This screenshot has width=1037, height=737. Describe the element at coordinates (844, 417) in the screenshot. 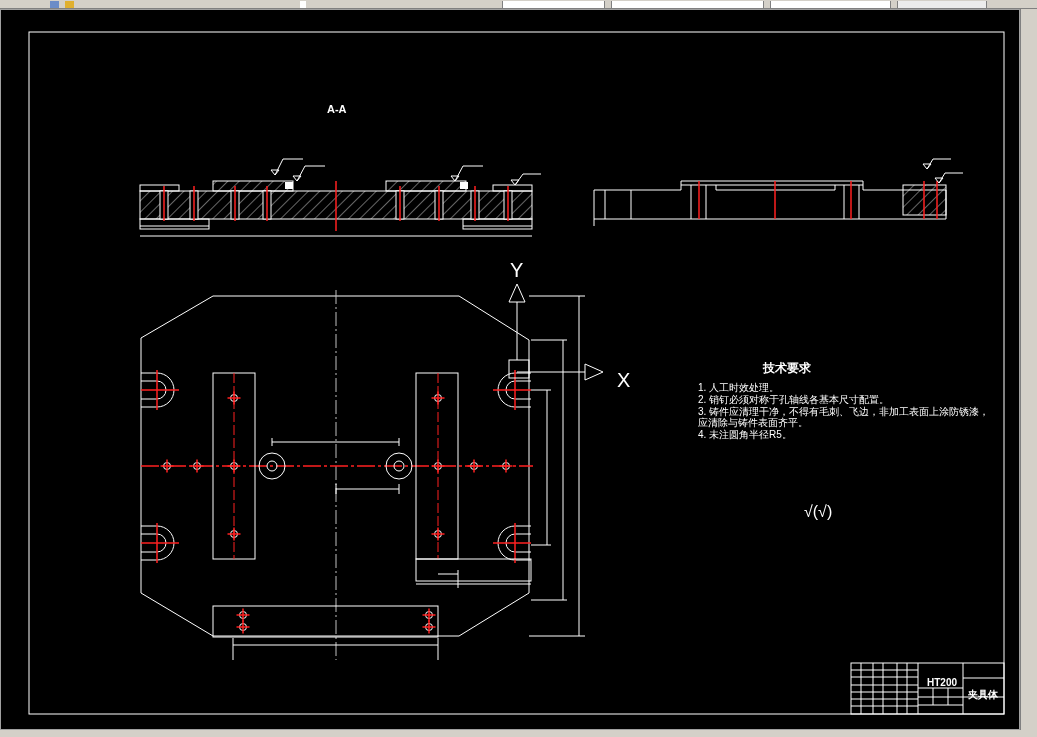

I see `requirement-item: 3. 铸件应清理干净，不得有毛刺、飞边，非加工表面上涂防锈漆，应清除与铸件表面齐平。` at that location.